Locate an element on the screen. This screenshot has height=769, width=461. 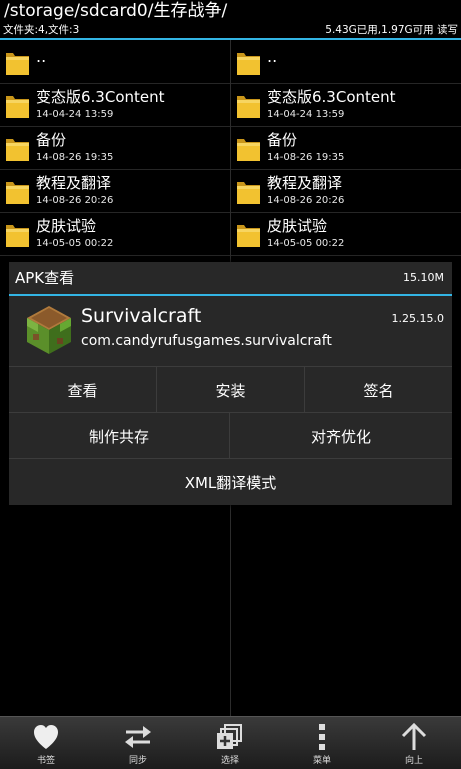
menu-button: 菜单 is located at coordinates (322, 743).